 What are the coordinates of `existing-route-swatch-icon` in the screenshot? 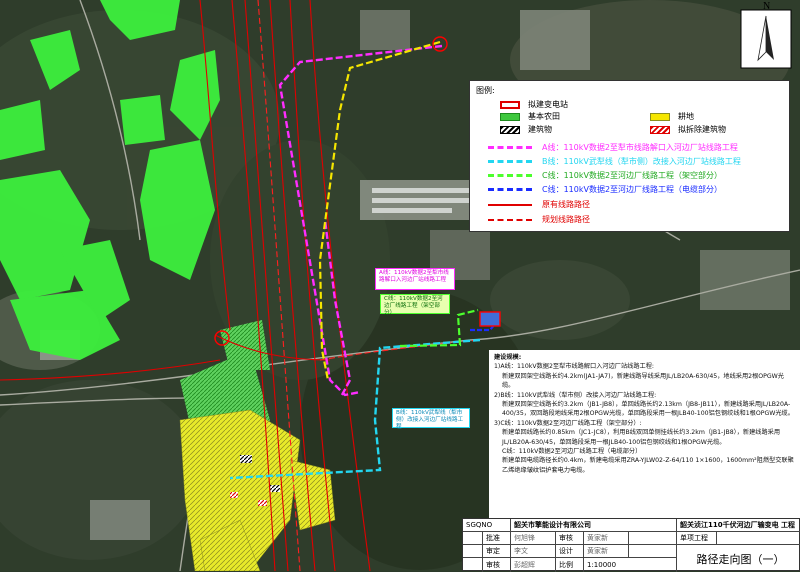 It's located at (510, 204).